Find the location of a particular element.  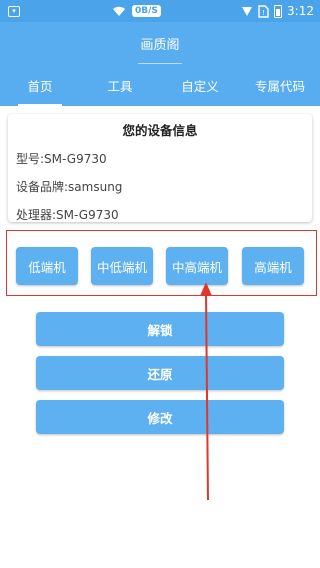

network-speed: 0B/S is located at coordinates (146, 11).